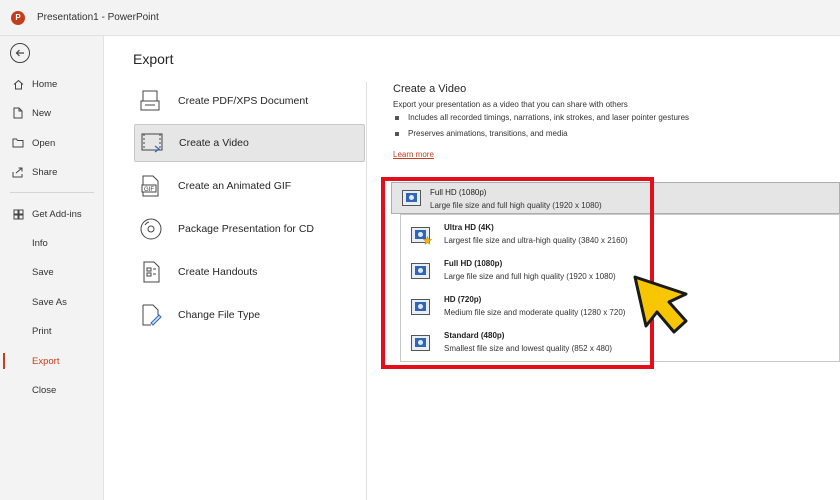  I want to click on svg-text: GIF, so click(149, 190).